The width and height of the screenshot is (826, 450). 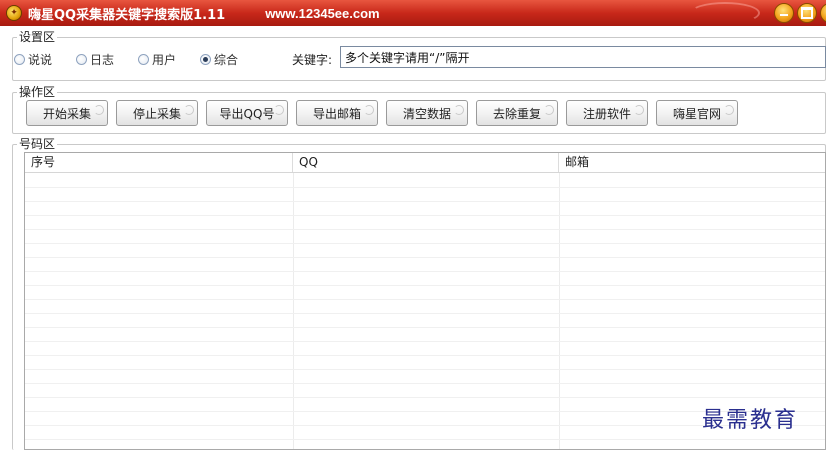 I want to click on window-title: 嗨星QQ采集器关键字搜索版1.11, so click(x=127, y=15).